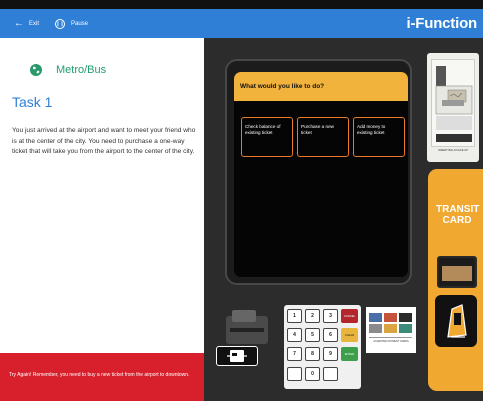 The height and width of the screenshot is (401, 483). I want to click on key-blank-left, so click(294, 374).